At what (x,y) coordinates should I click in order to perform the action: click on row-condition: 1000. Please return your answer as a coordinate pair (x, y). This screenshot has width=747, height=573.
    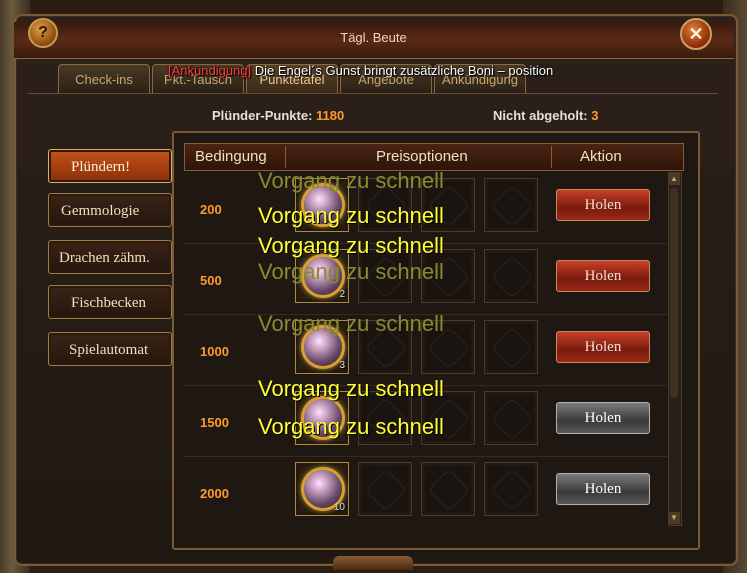
    Looking at the image, I should click on (214, 351).